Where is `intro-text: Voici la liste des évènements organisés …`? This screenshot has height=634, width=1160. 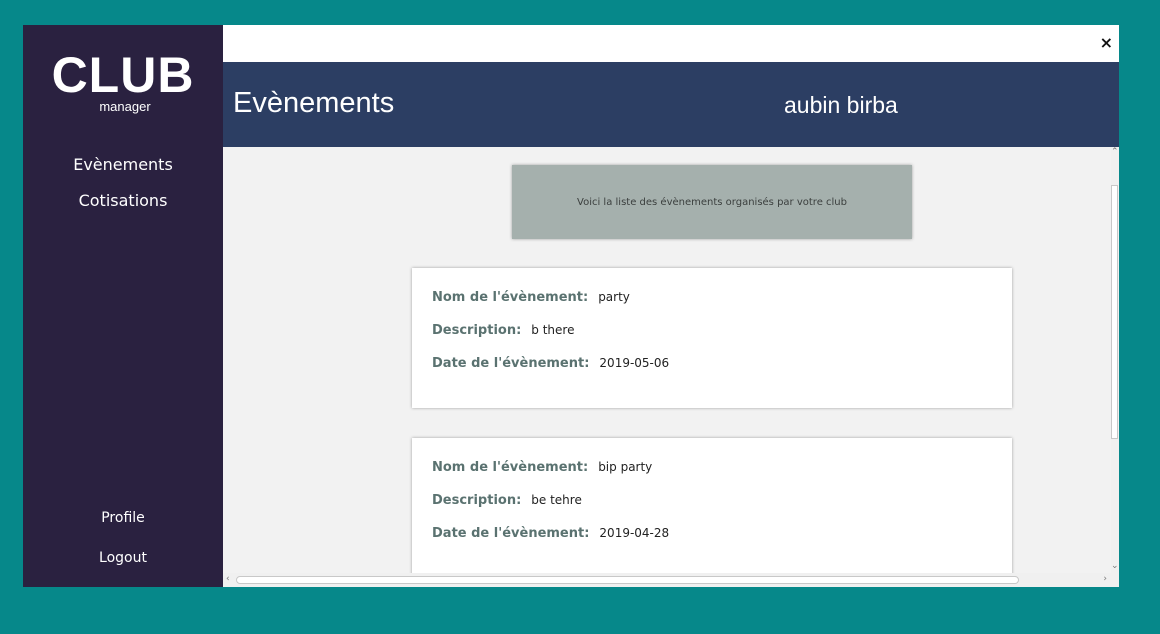
intro-text: Voici la liste des évènements organisés … is located at coordinates (712, 202).